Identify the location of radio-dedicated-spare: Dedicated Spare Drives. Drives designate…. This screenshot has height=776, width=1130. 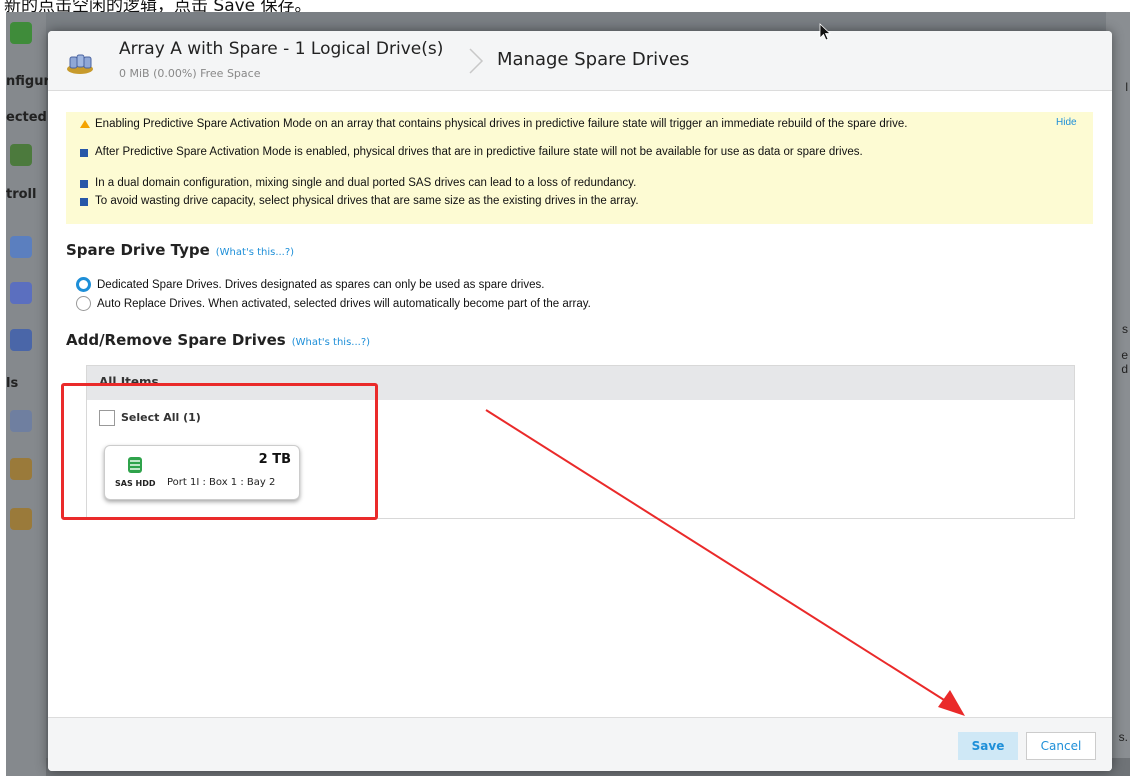
(310, 284).